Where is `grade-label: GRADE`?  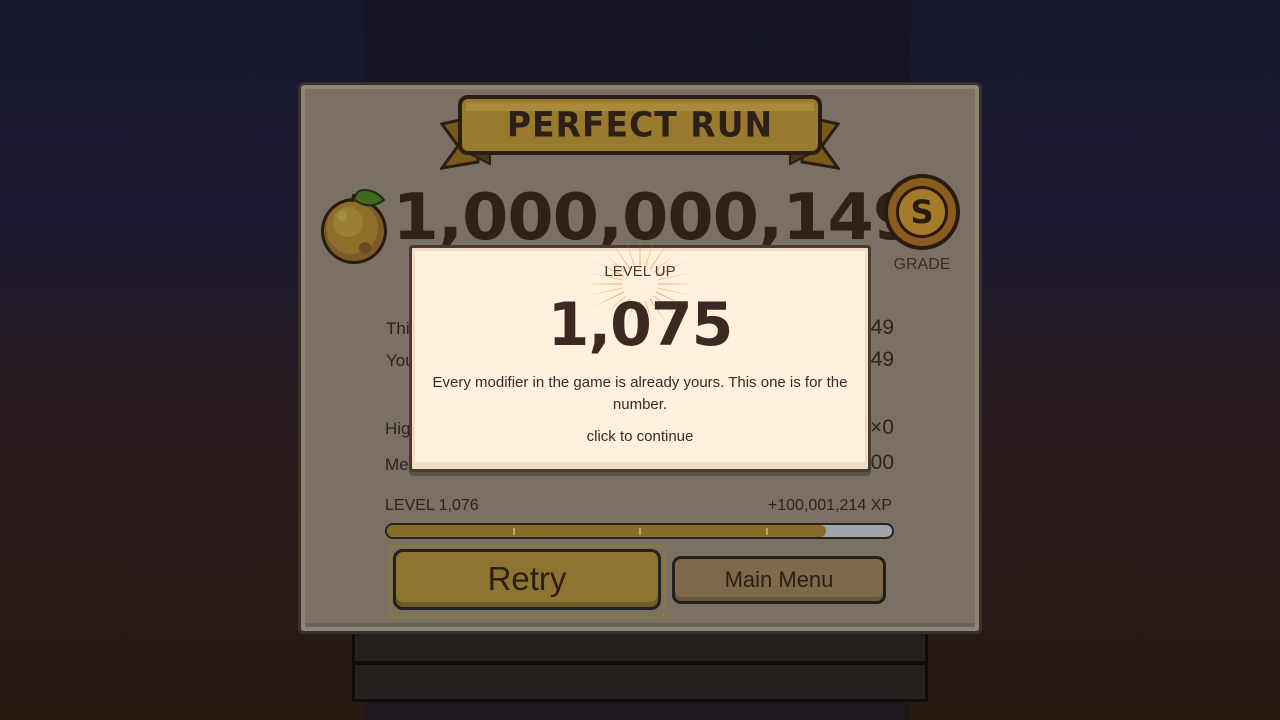
grade-label: GRADE is located at coordinates (922, 264).